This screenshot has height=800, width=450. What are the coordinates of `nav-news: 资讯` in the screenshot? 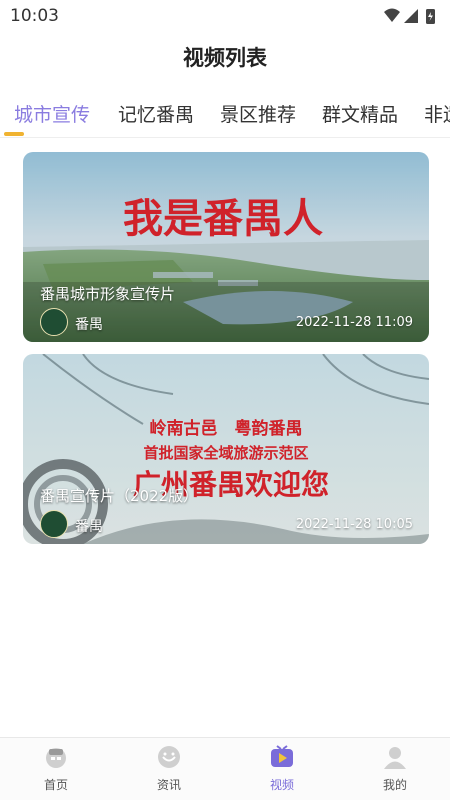 It's located at (169, 771).